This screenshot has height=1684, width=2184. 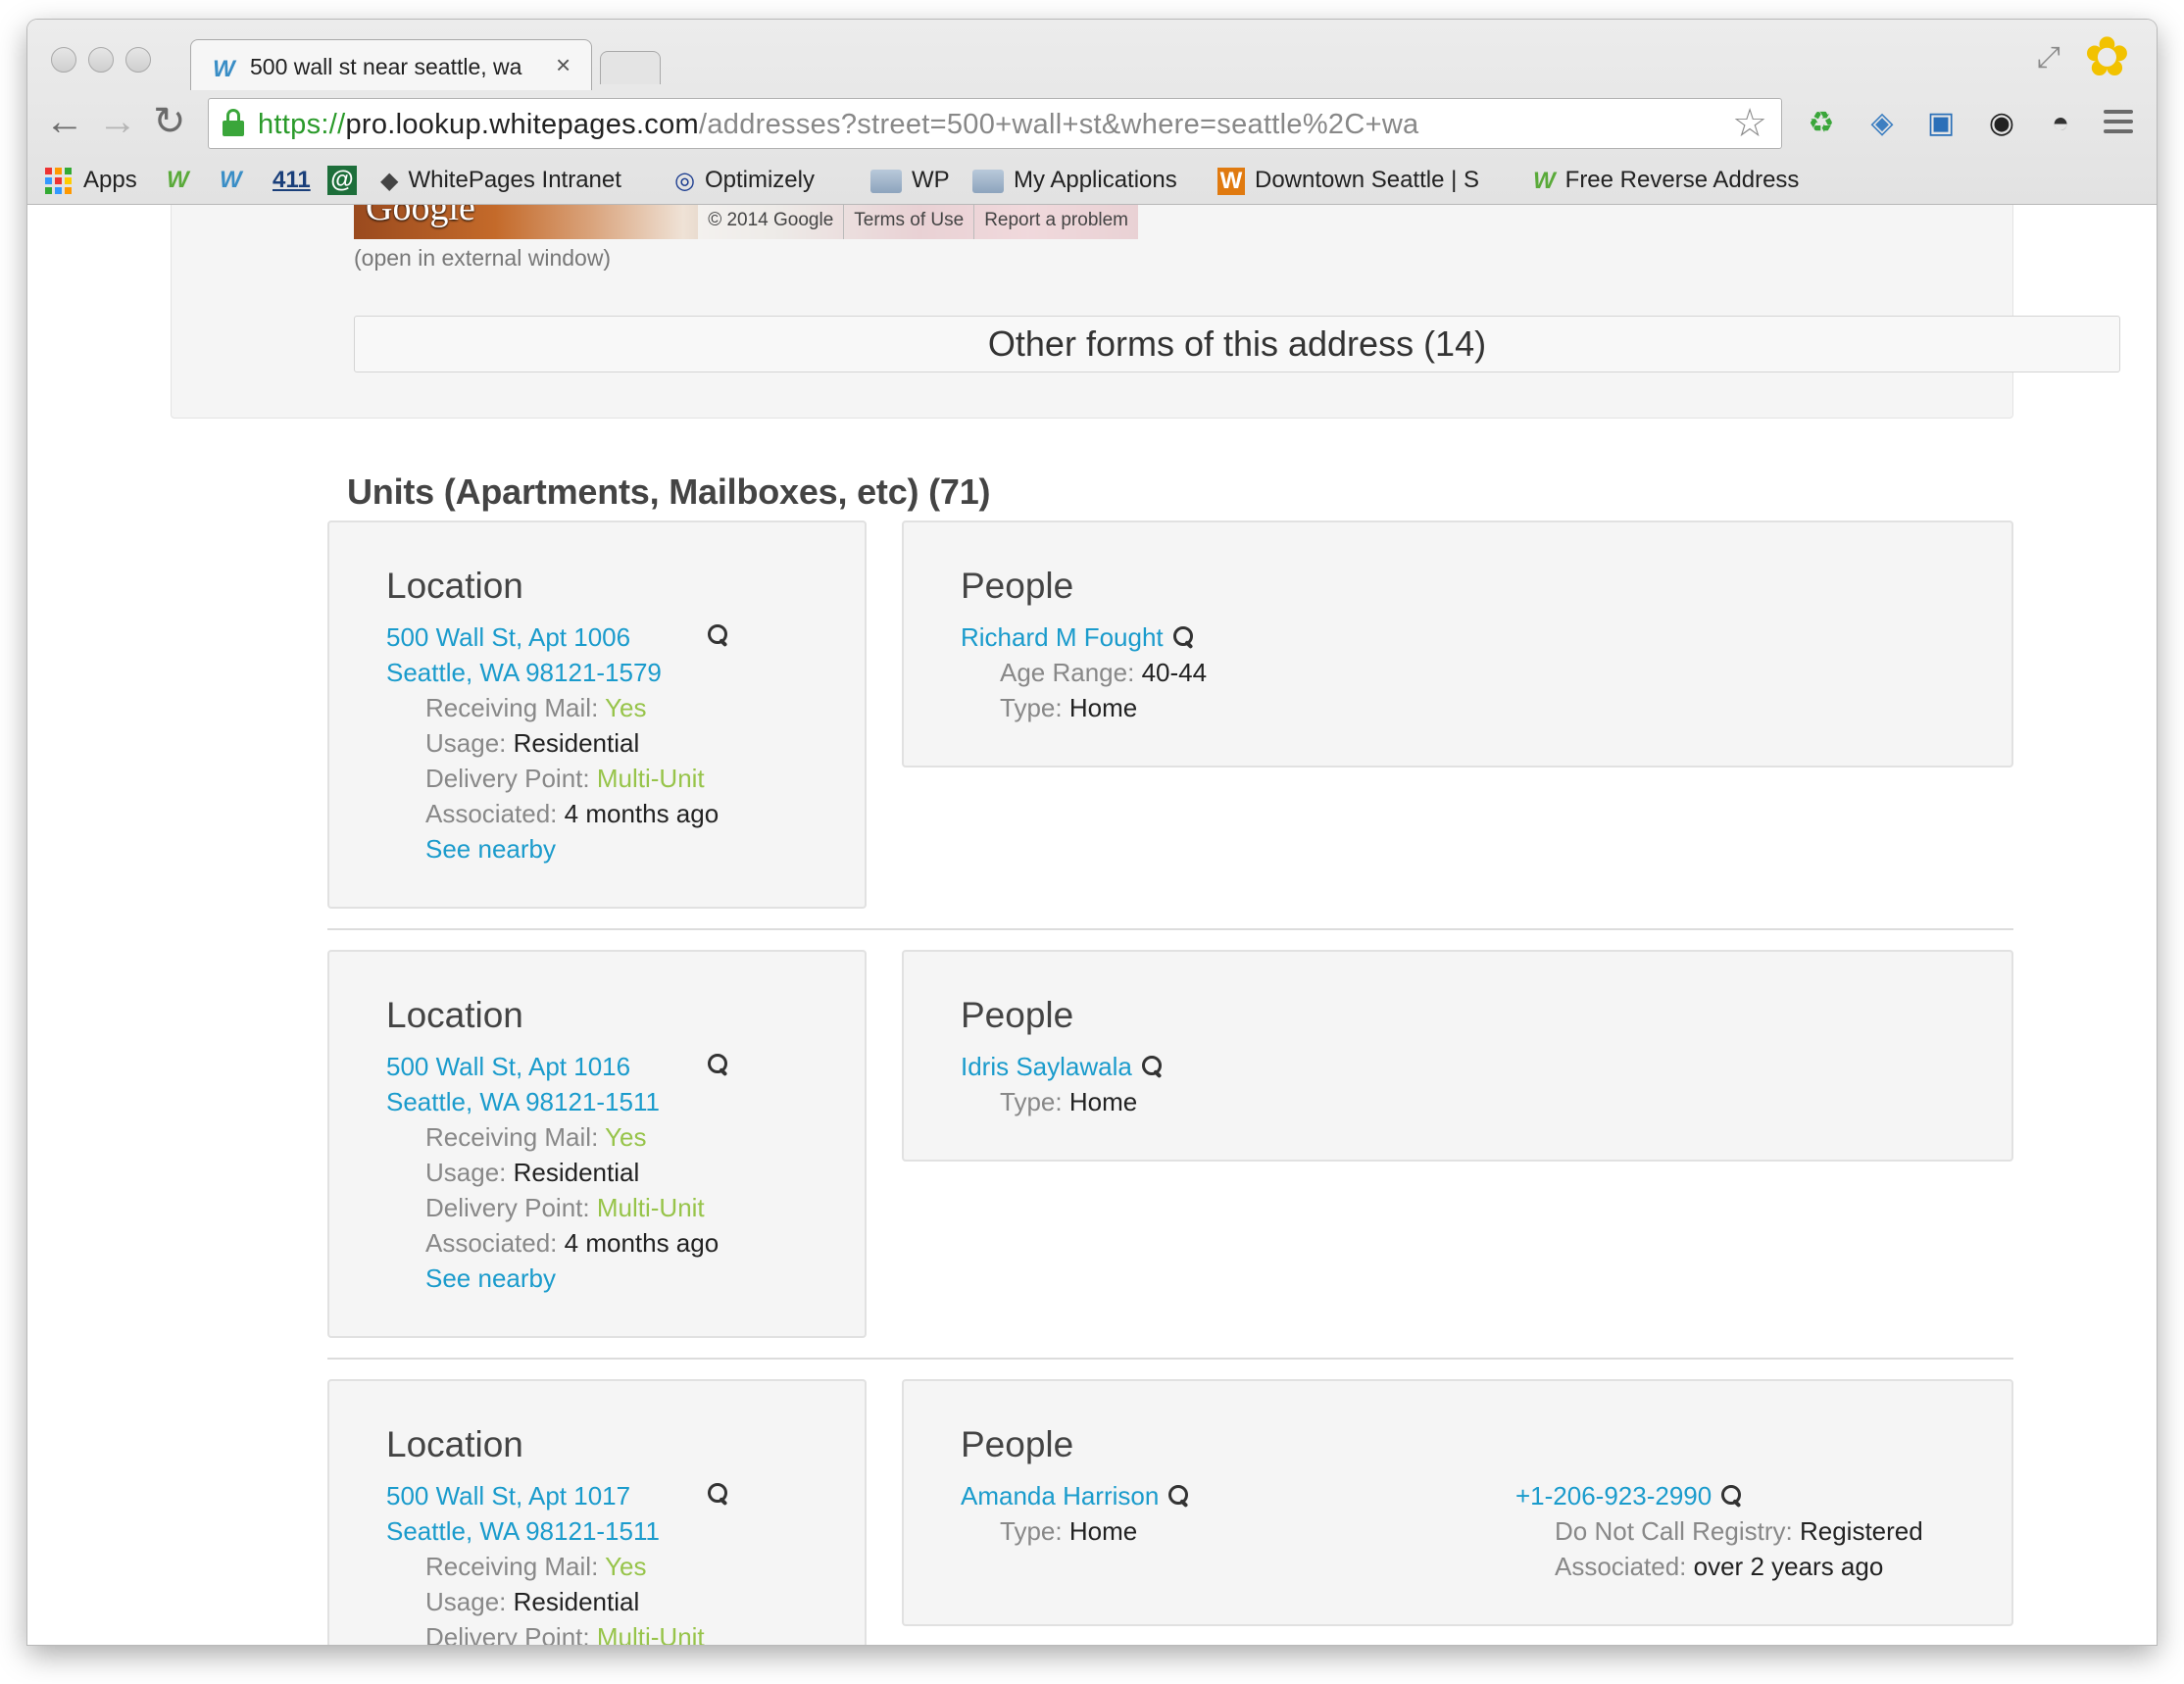 What do you see at coordinates (58, 181) in the screenshot?
I see `apps-grid-icon` at bounding box center [58, 181].